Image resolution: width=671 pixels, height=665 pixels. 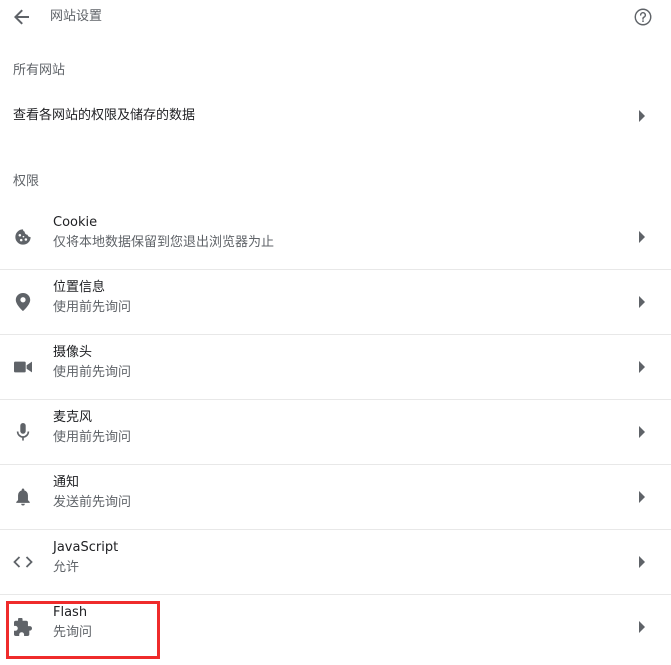 I want to click on permission-title: 麦克风, so click(x=73, y=417).